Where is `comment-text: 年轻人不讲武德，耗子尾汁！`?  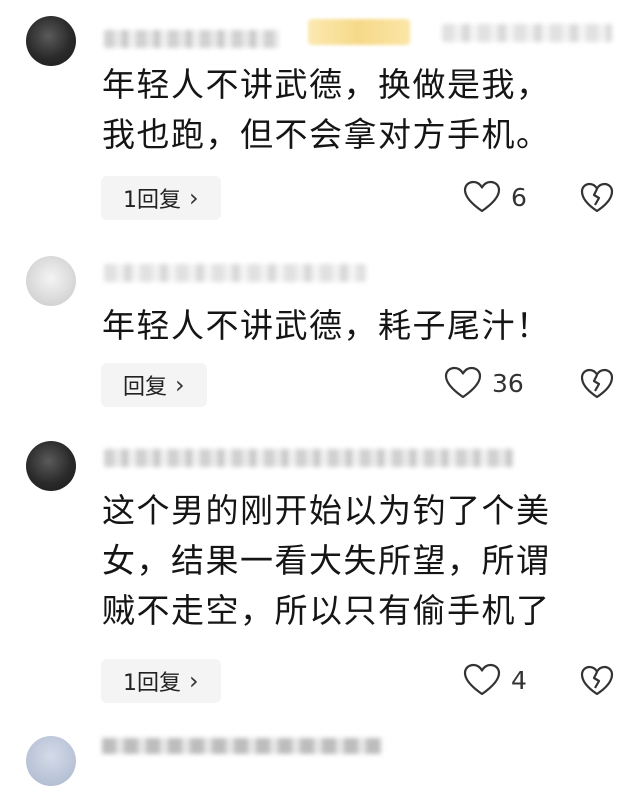 comment-text: 年轻人不讲武德，耗子尾汁！ is located at coordinates (362, 326).